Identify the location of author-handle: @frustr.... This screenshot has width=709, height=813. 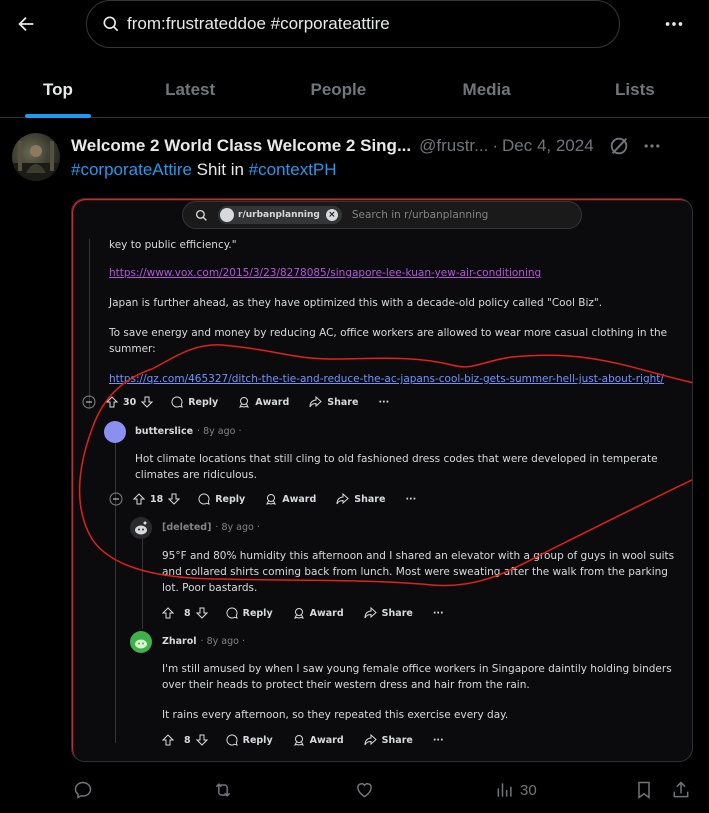
(453, 146).